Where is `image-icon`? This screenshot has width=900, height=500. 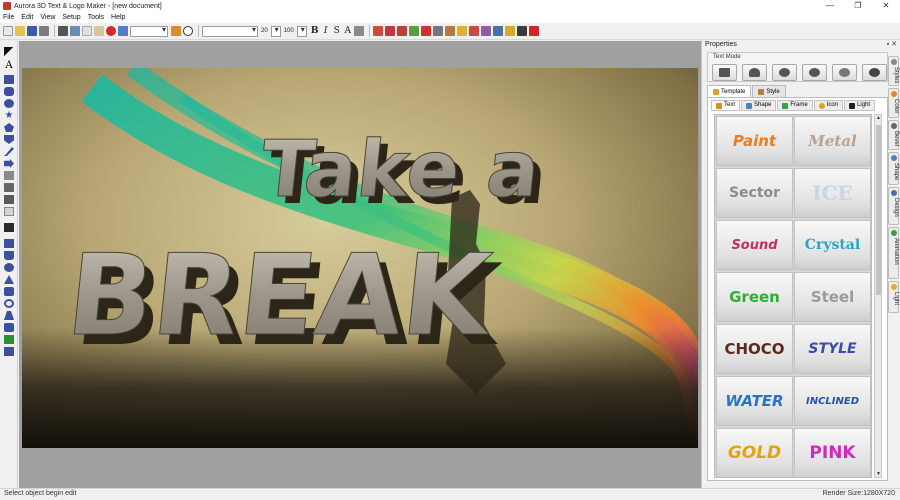 image-icon is located at coordinates (509, 31).